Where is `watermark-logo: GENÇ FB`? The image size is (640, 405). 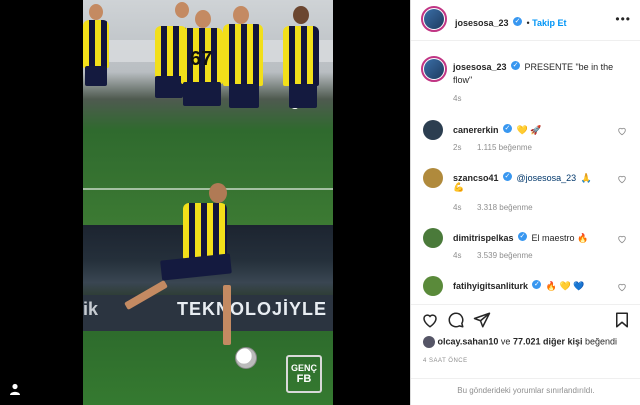 watermark-logo: GENÇ FB is located at coordinates (304, 374).